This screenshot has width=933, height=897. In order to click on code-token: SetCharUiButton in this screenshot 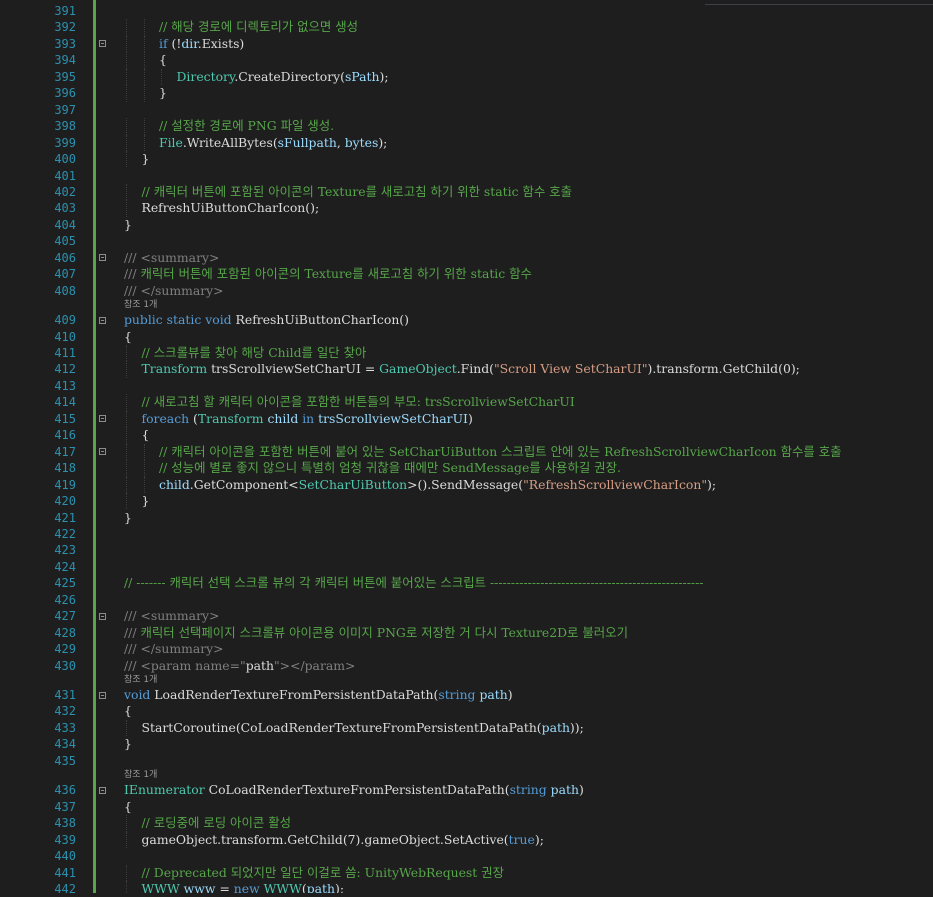, I will do `click(353, 484)`.